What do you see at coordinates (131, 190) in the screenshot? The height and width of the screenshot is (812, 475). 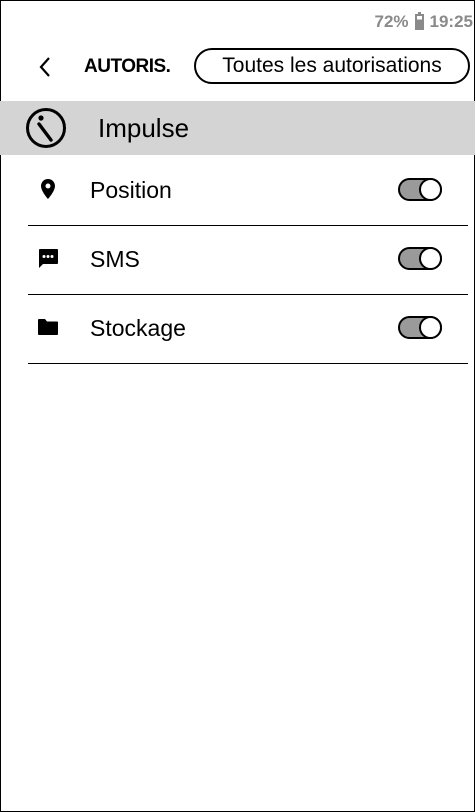 I see `permission-label: Position` at bounding box center [131, 190].